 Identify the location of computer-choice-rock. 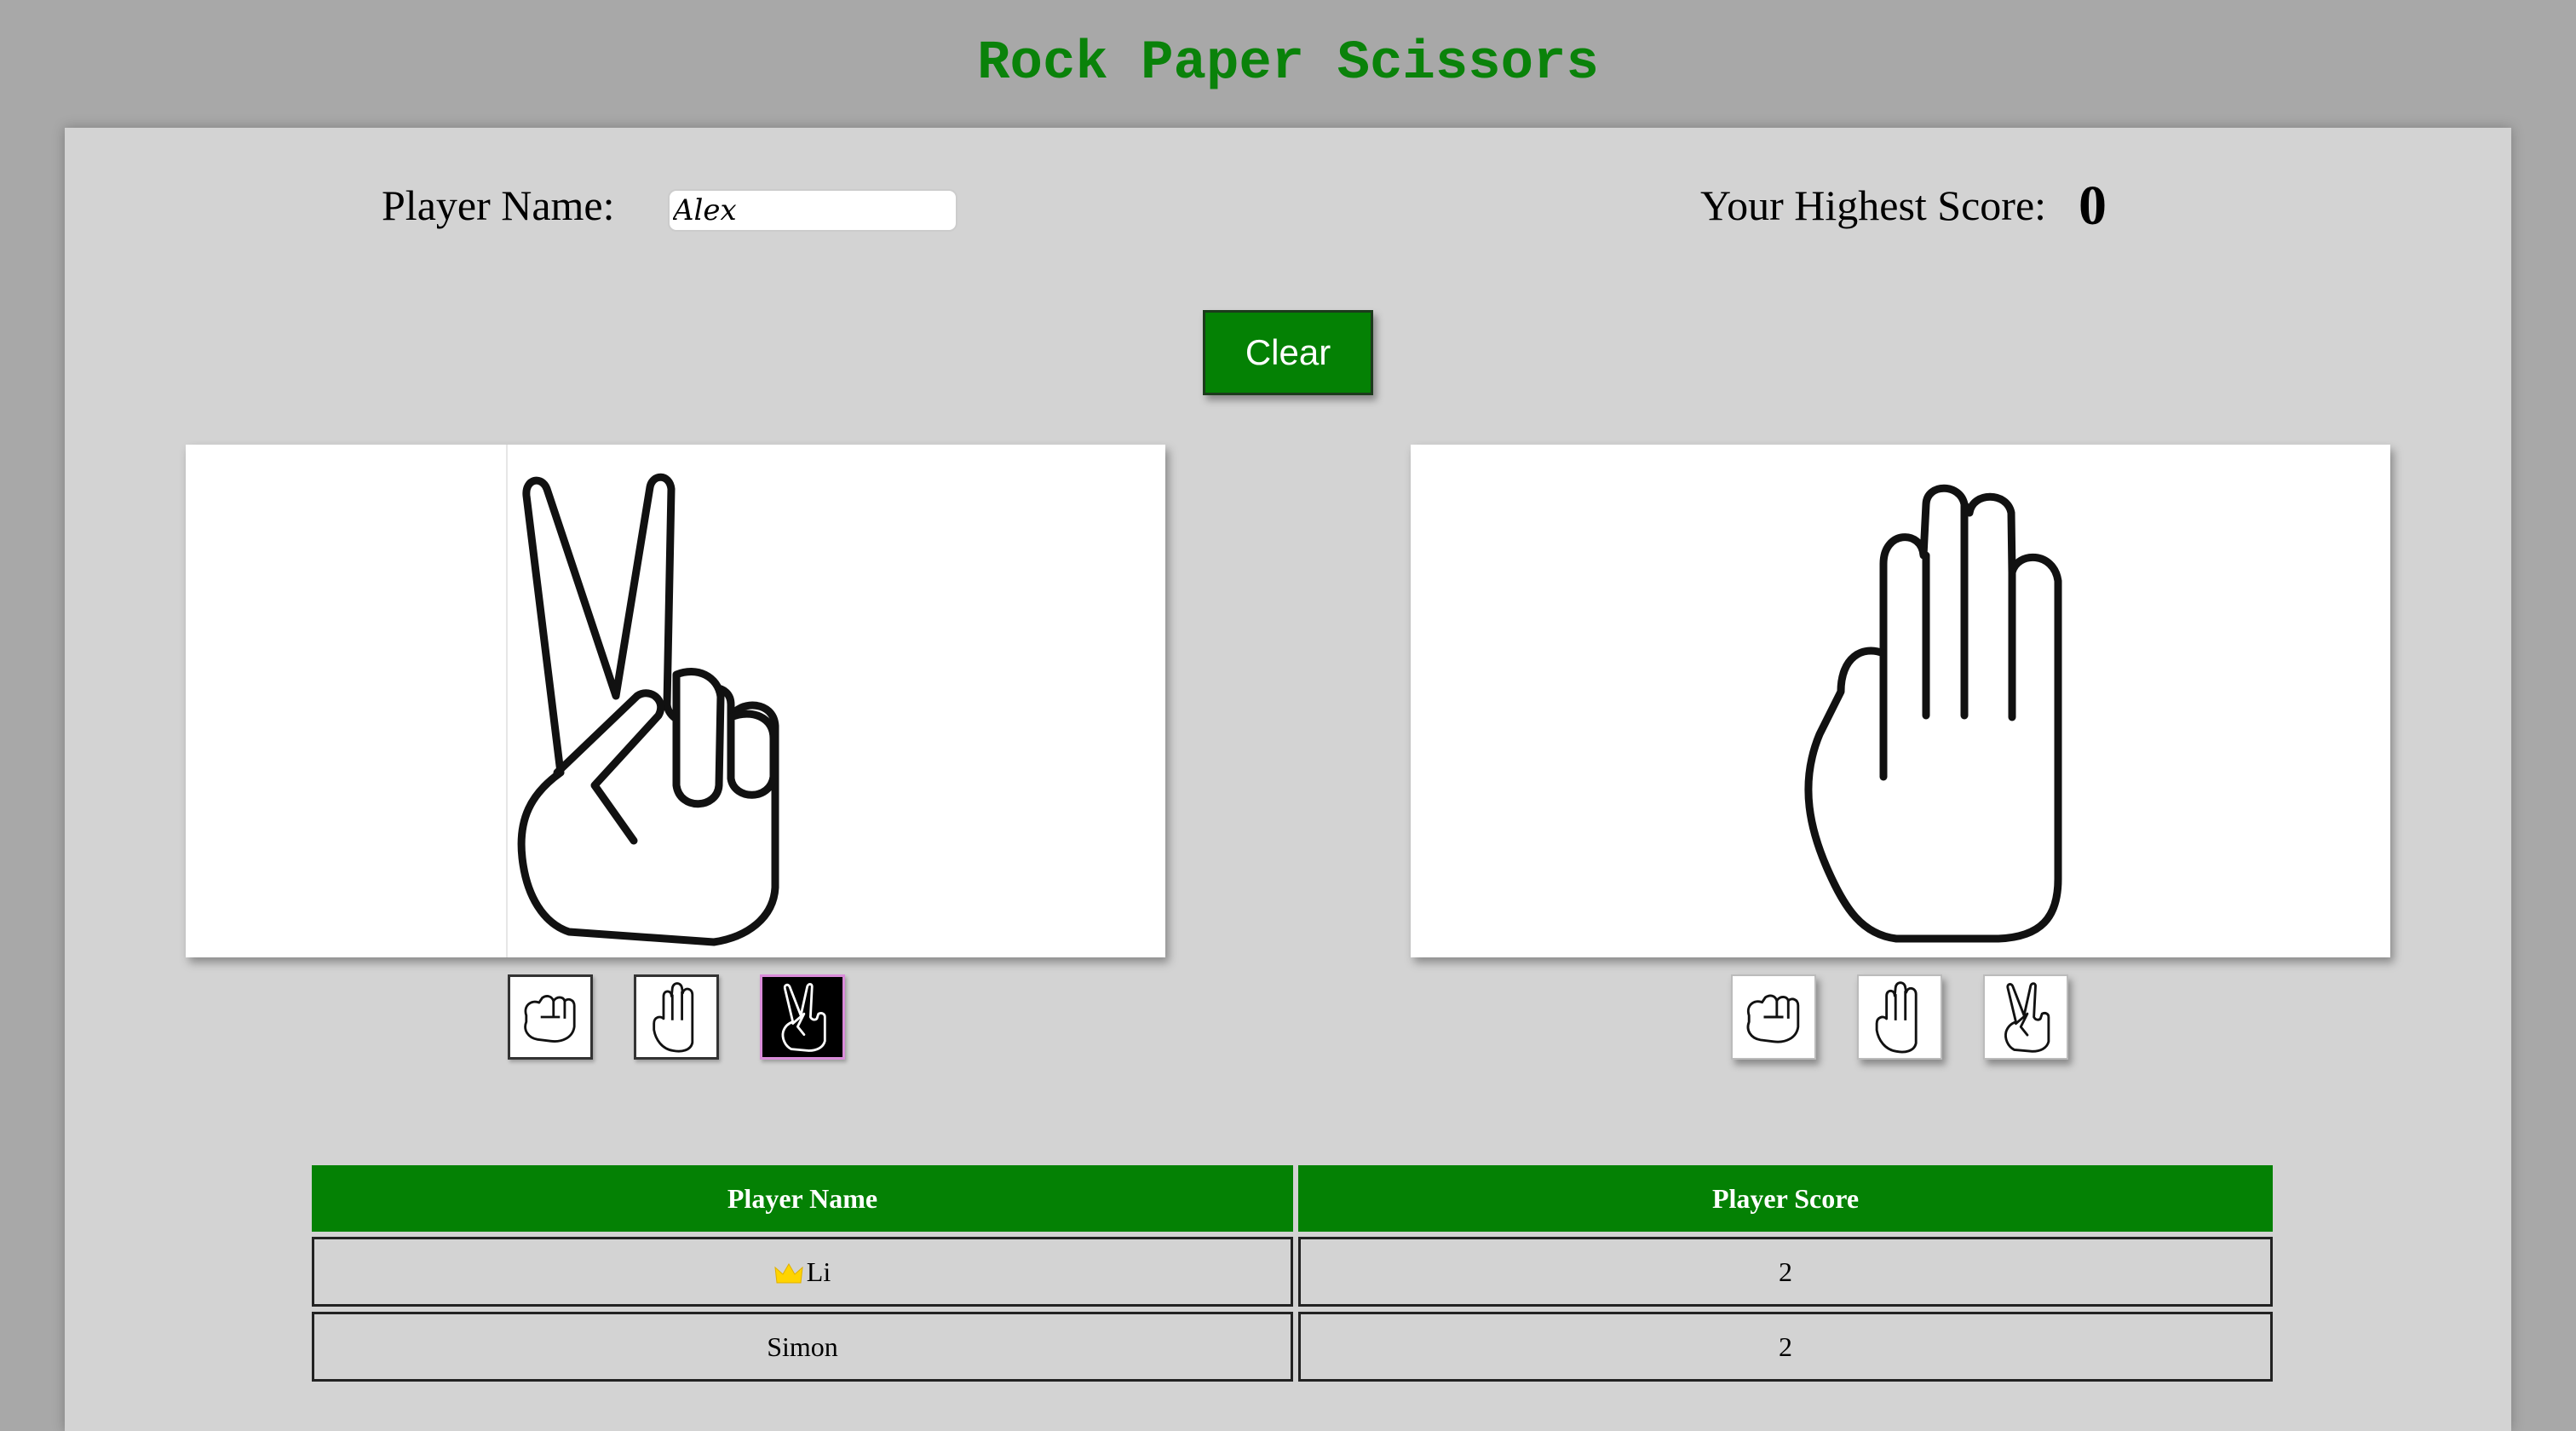
(1774, 1017).